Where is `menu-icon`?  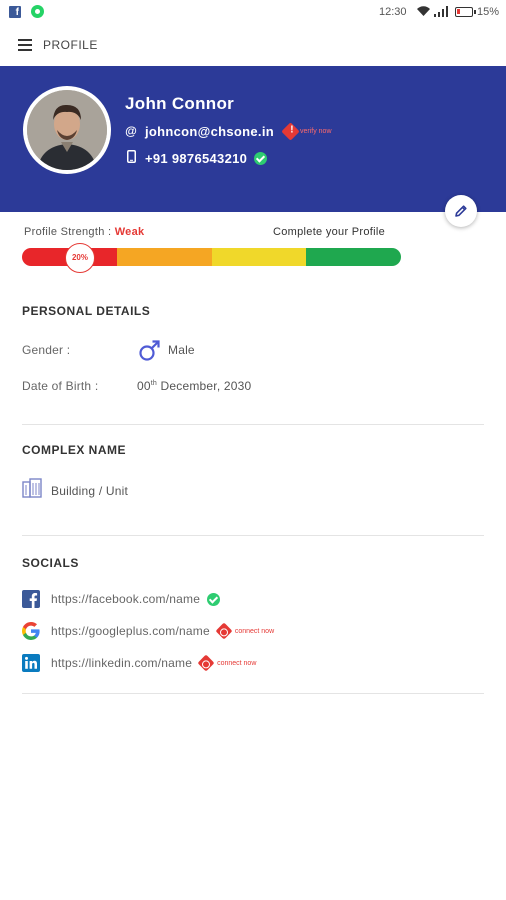
menu-icon is located at coordinates (25, 45).